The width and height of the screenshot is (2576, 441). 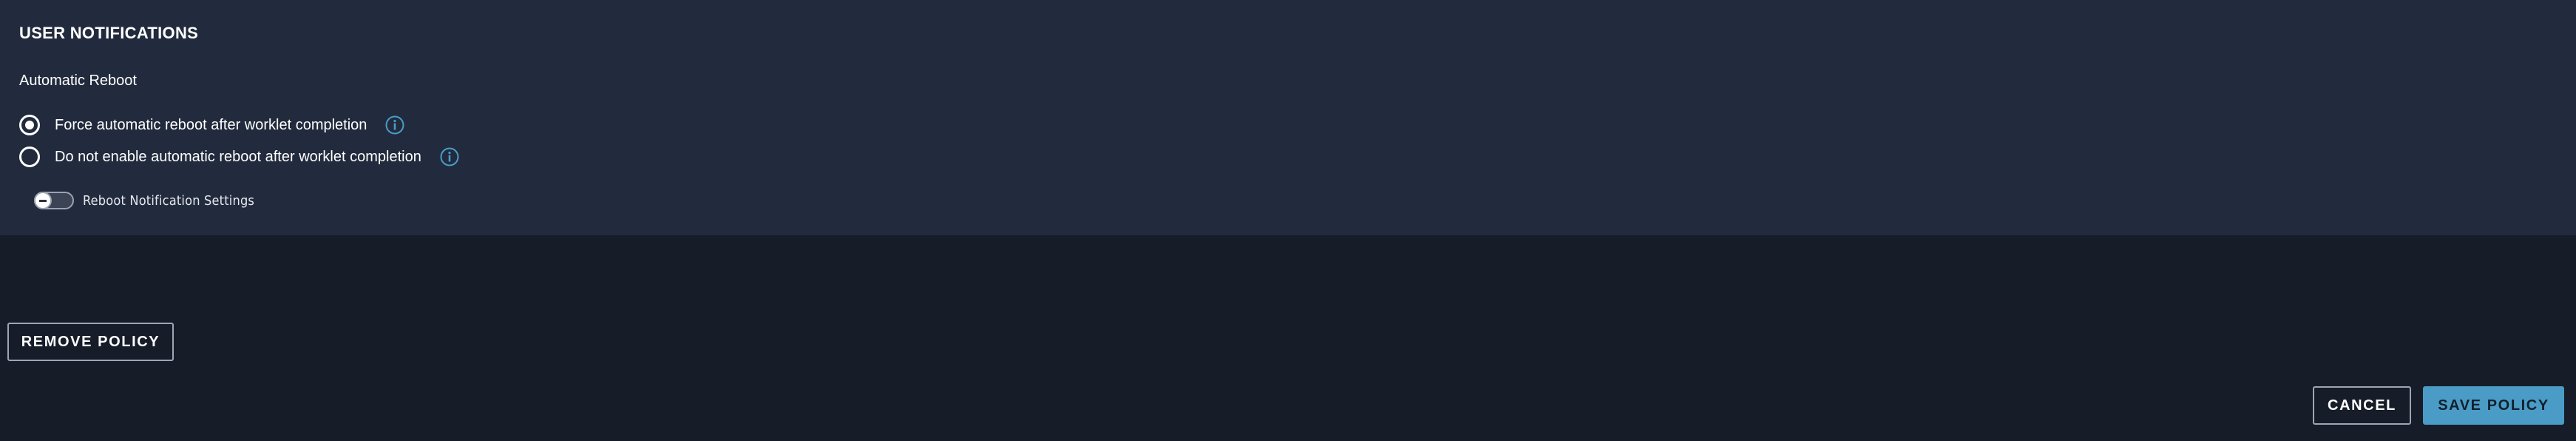 I want to click on radio-button-selected, so click(x=29, y=125).